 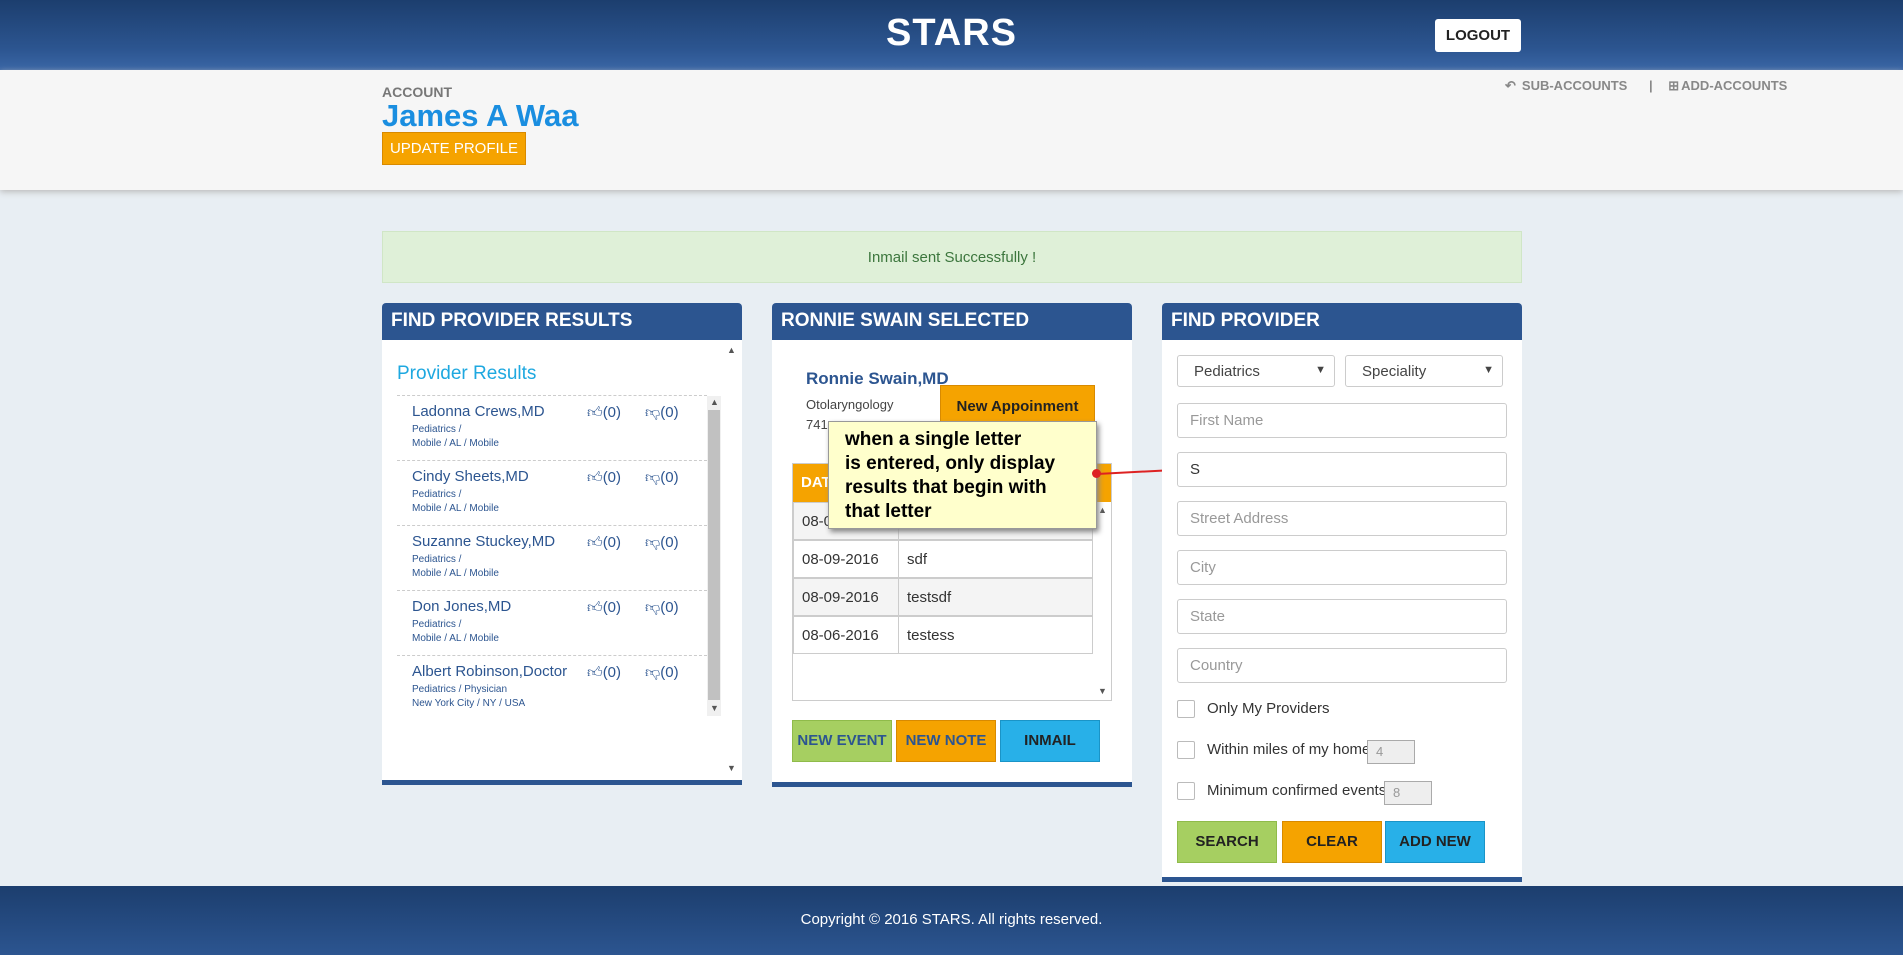 I want to click on logout-button: LOGOUT, so click(x=1478, y=35).